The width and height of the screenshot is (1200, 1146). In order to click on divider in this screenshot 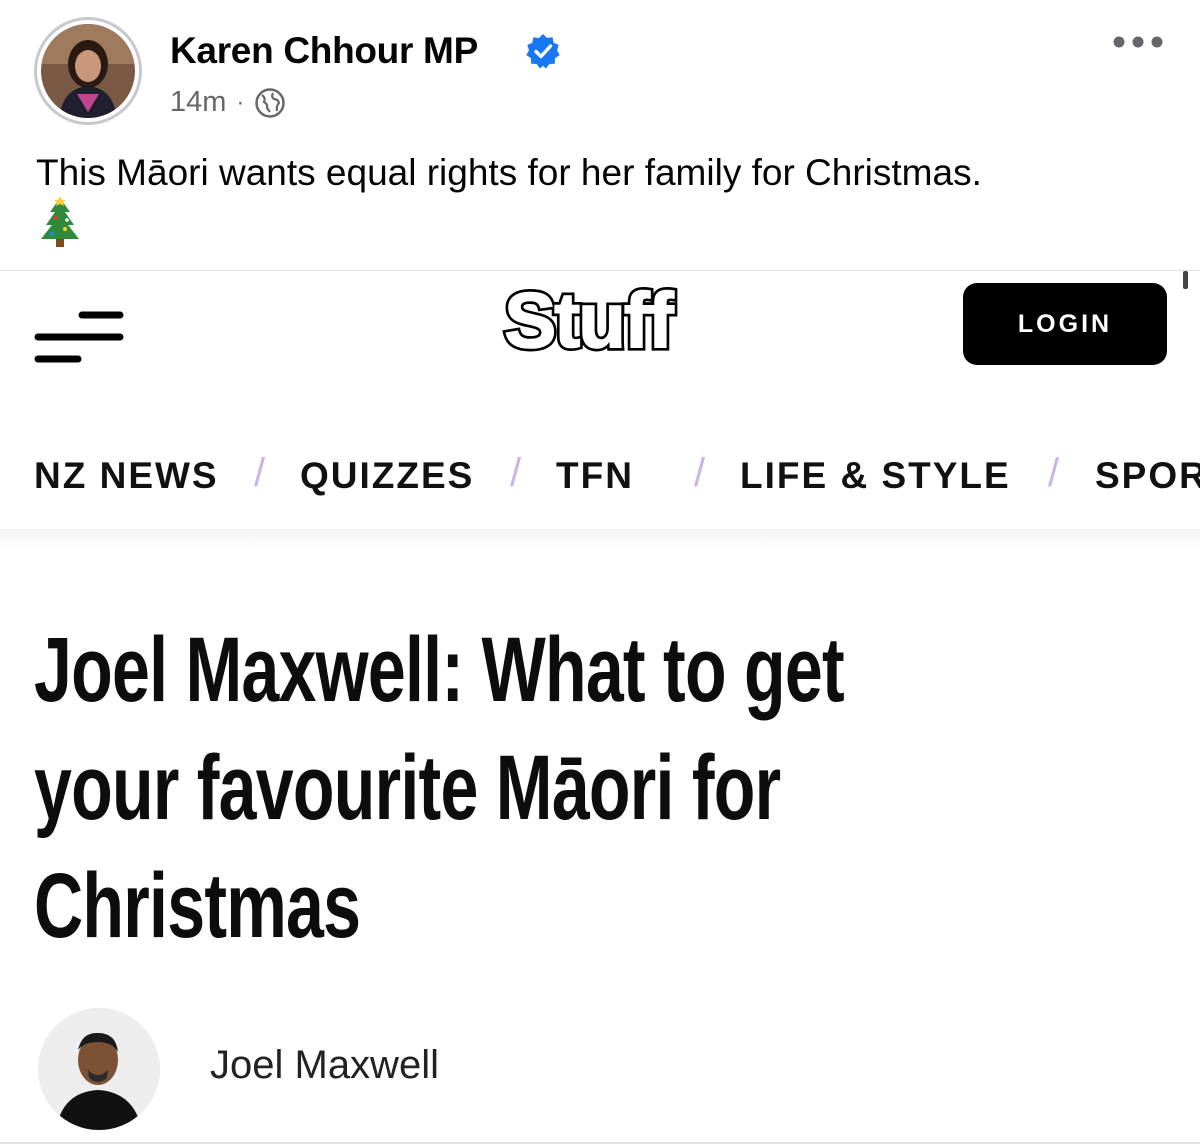, I will do `click(600, 1143)`.